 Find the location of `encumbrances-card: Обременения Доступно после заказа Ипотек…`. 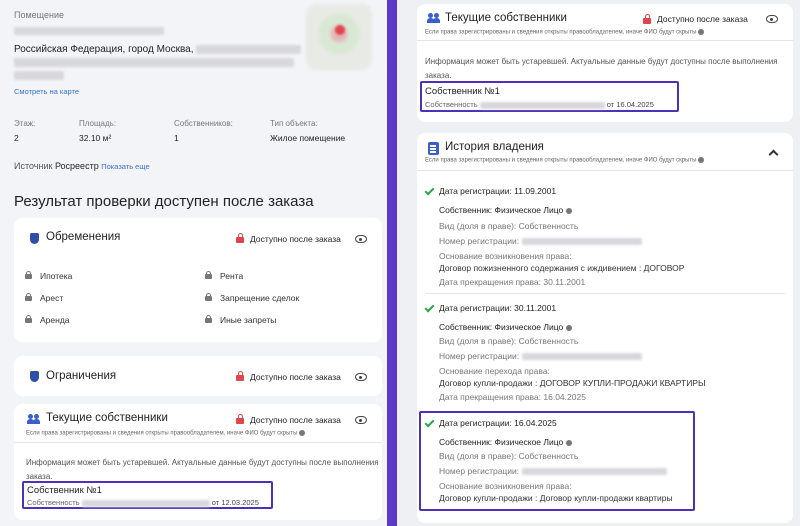

encumbrances-card: Обременения Доступно после заказа Ипотек… is located at coordinates (198, 280).